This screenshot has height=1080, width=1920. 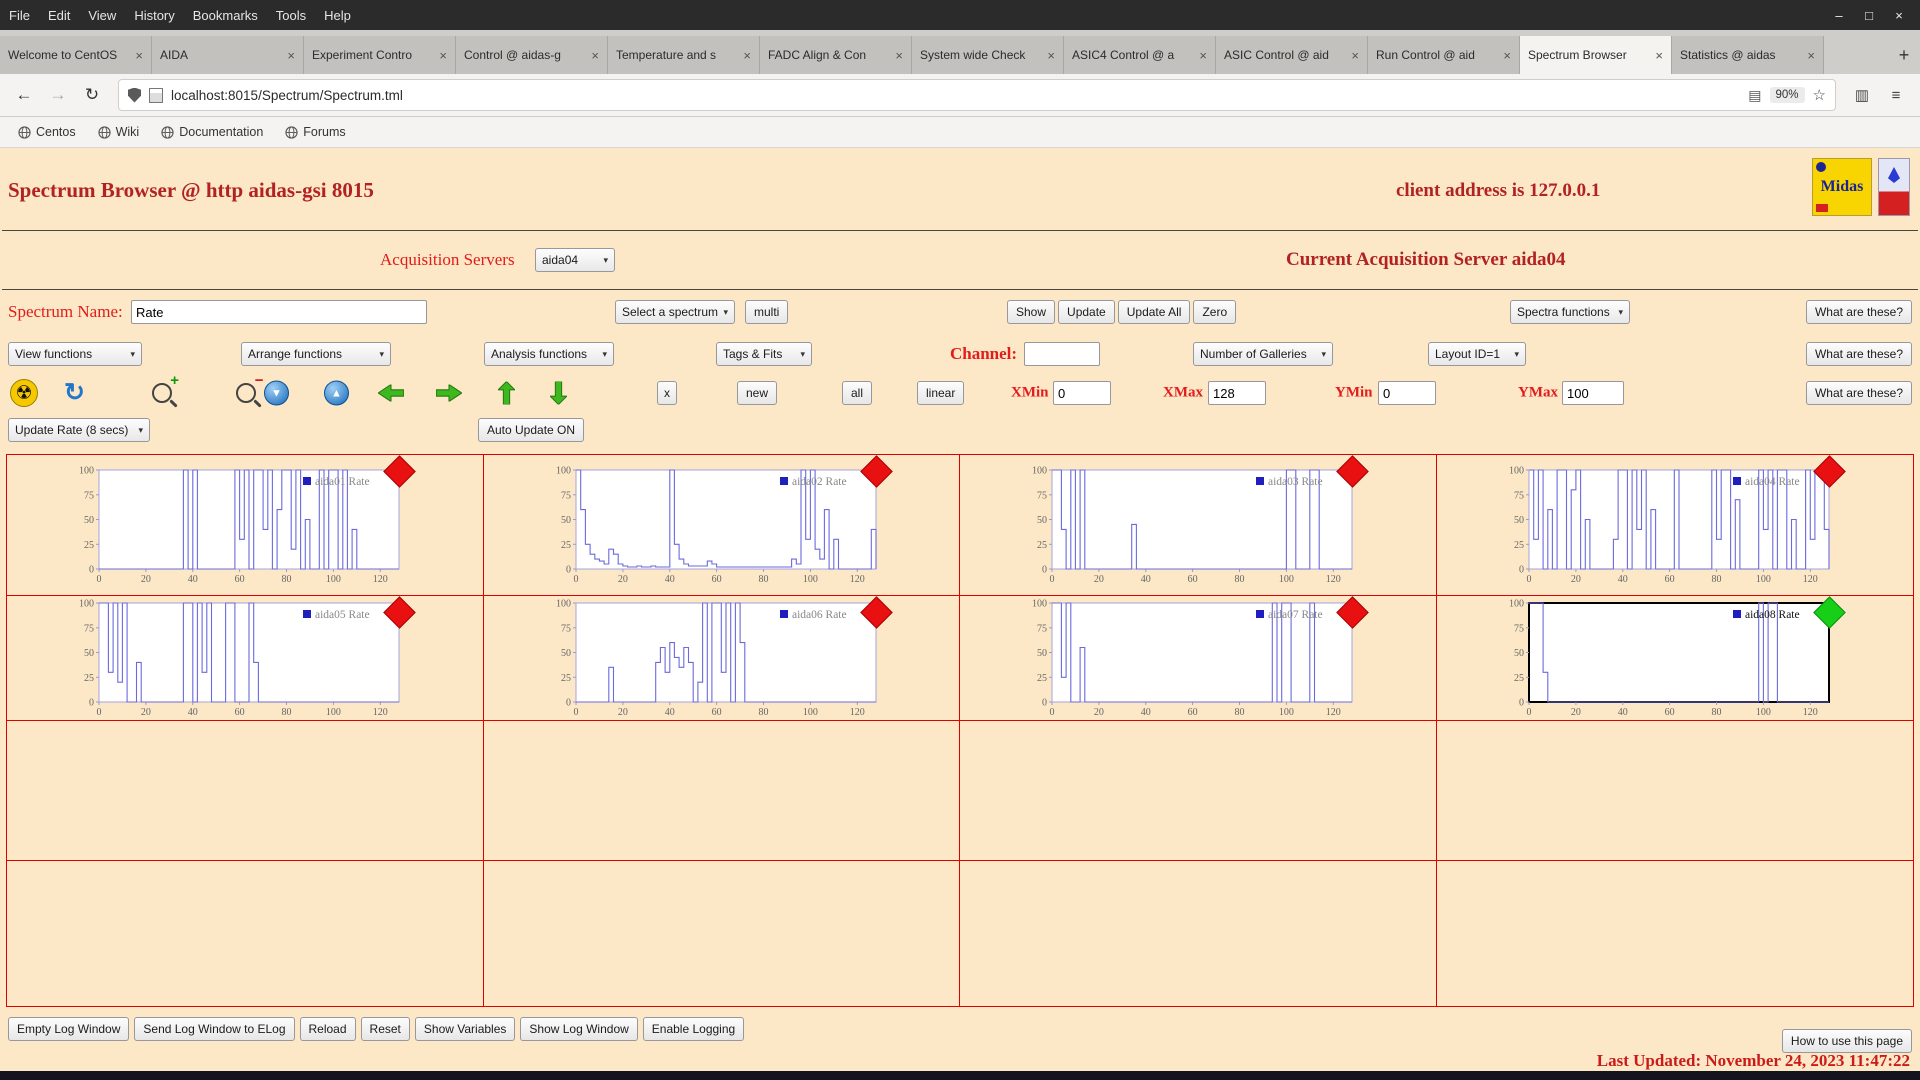 I want to click on tab-fadc-align-con: FADC Align & Con ×, so click(x=836, y=55).